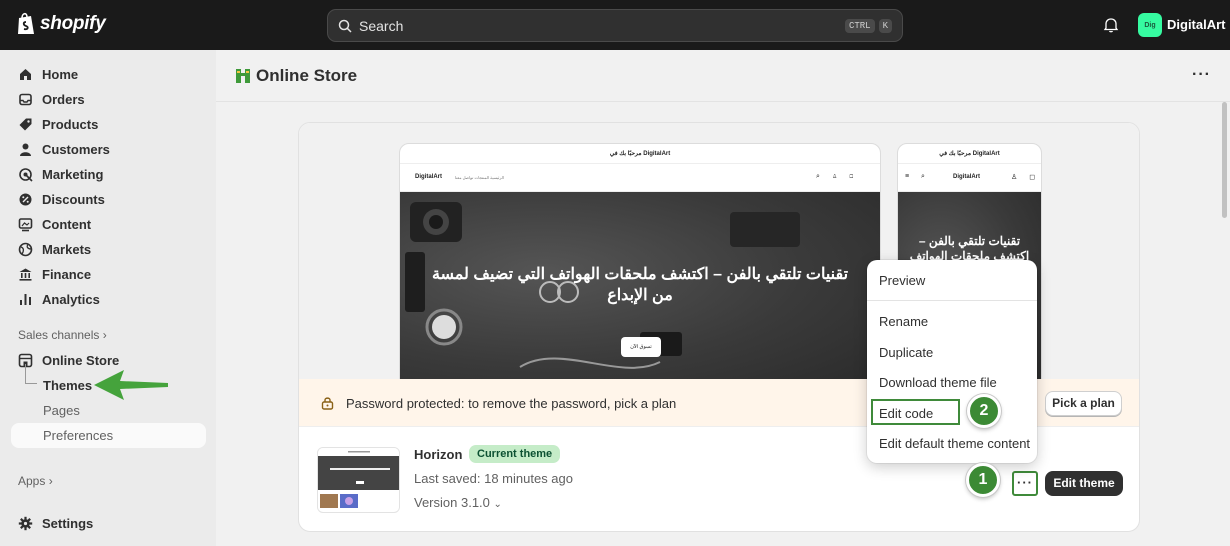 Image resolution: width=1230 pixels, height=546 pixels. I want to click on theme-name: Horizon, so click(438, 454).